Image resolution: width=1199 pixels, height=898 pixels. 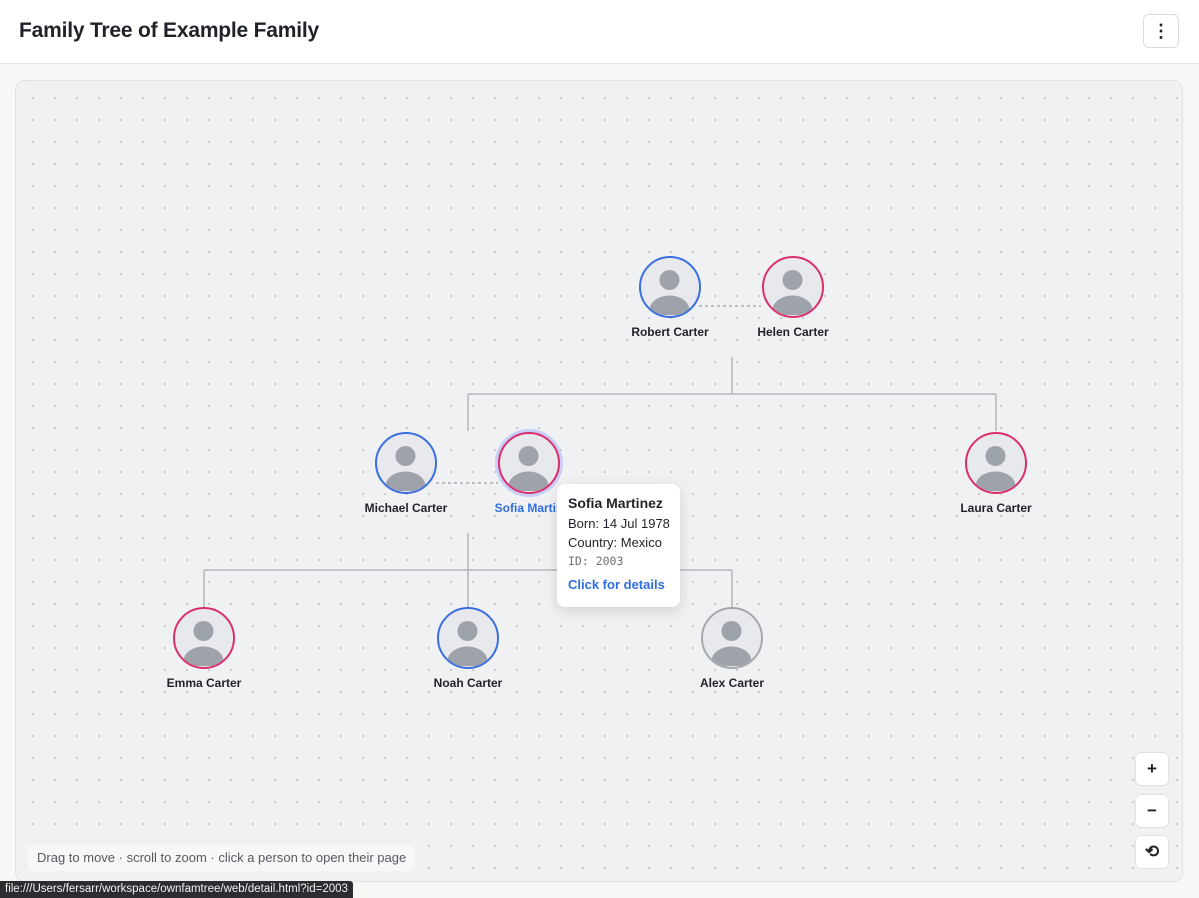 I want to click on minus-icon: −, so click(x=1152, y=810).